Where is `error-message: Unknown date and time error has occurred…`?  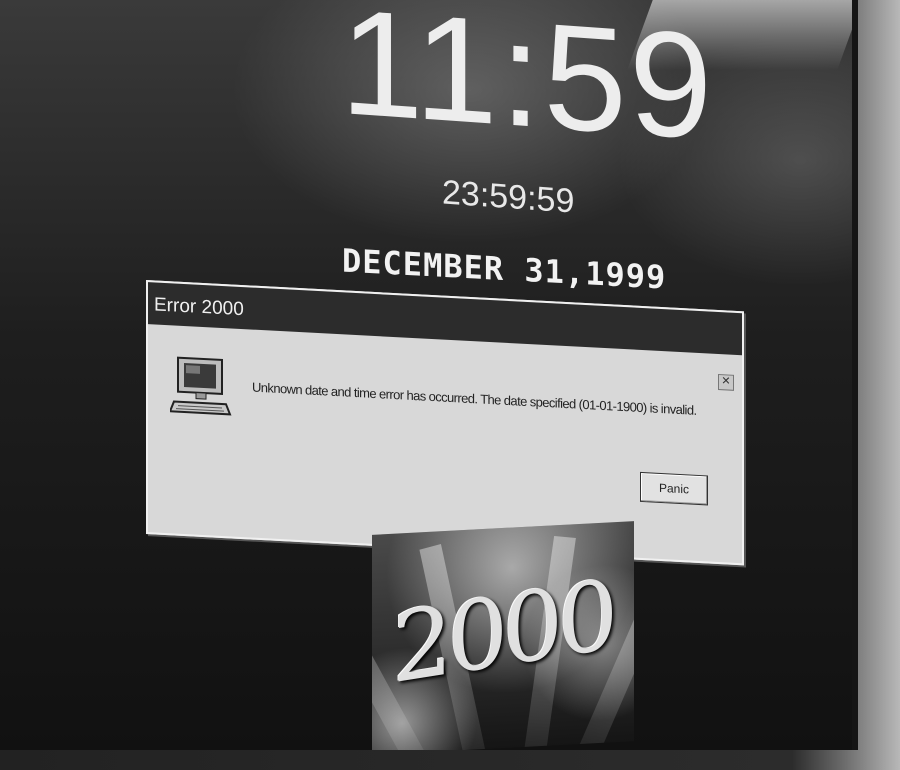 error-message: Unknown date and time error has occurred… is located at coordinates (474, 398).